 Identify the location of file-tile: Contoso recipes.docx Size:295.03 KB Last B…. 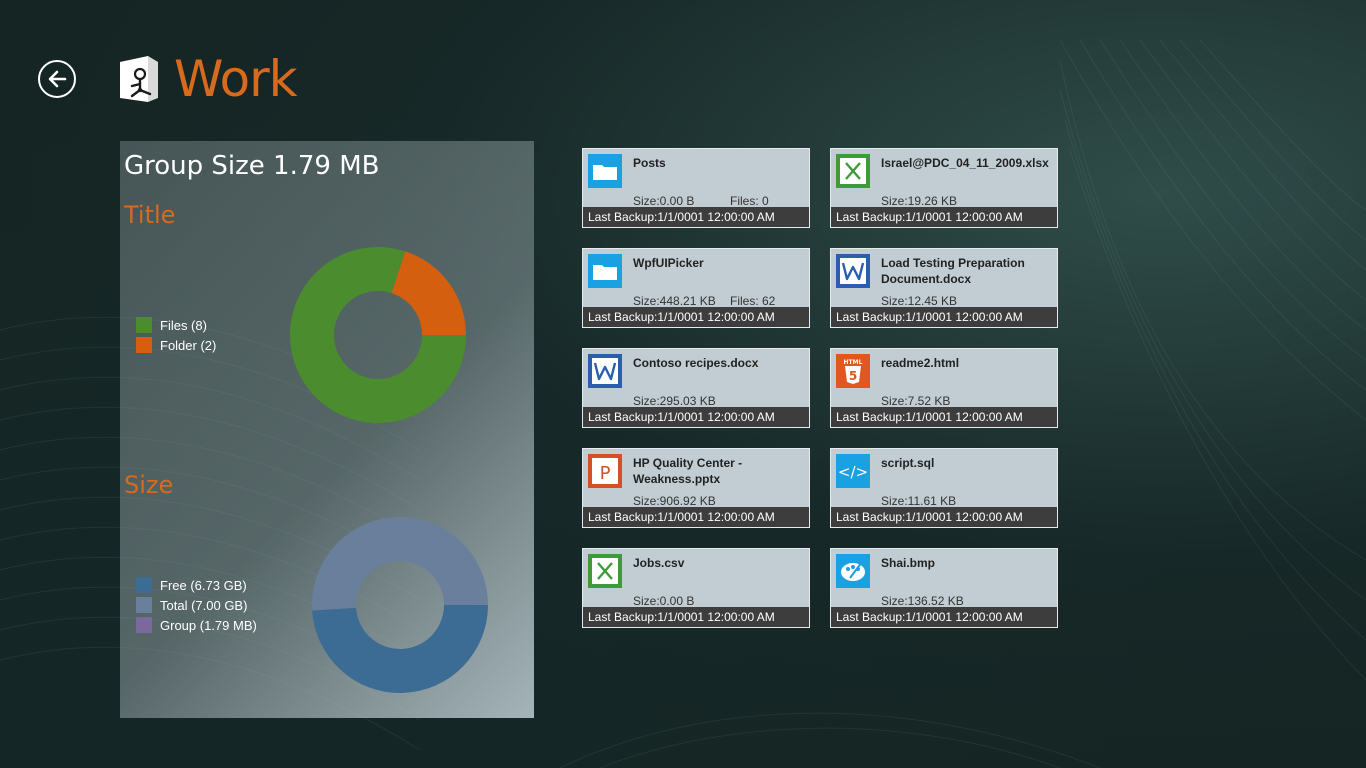
(696, 388).